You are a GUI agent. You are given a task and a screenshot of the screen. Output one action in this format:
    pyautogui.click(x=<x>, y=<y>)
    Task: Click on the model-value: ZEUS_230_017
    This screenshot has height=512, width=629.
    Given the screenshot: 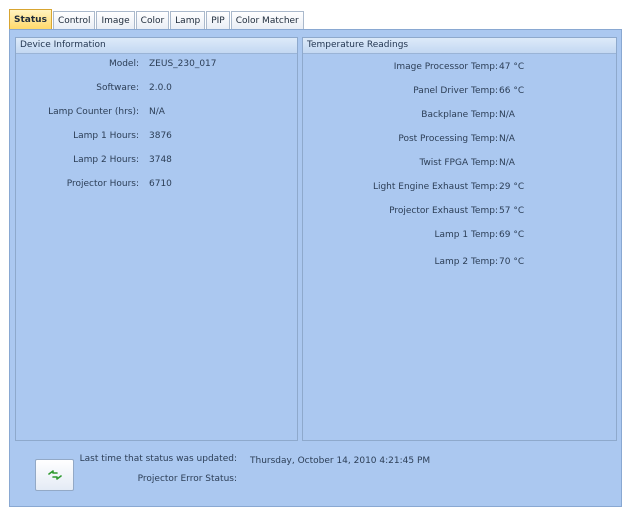 What is the action you would take?
    pyautogui.click(x=183, y=64)
    